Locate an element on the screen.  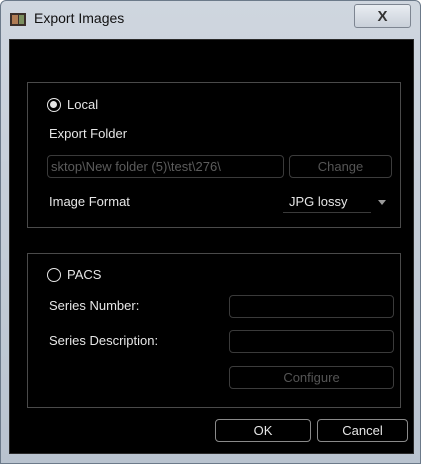
close-button: X is located at coordinates (382, 16).